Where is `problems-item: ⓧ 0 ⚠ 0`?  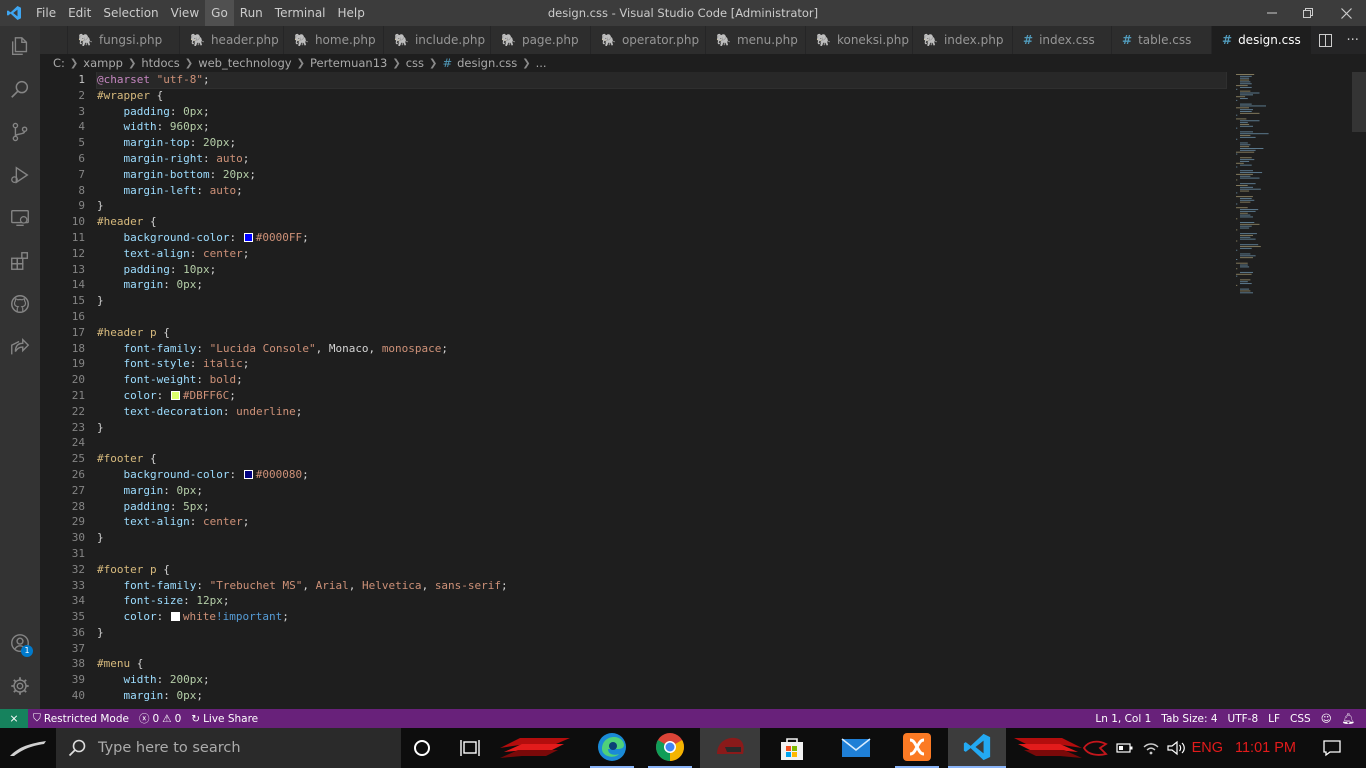 problems-item: ⓧ 0 ⚠ 0 is located at coordinates (160, 718).